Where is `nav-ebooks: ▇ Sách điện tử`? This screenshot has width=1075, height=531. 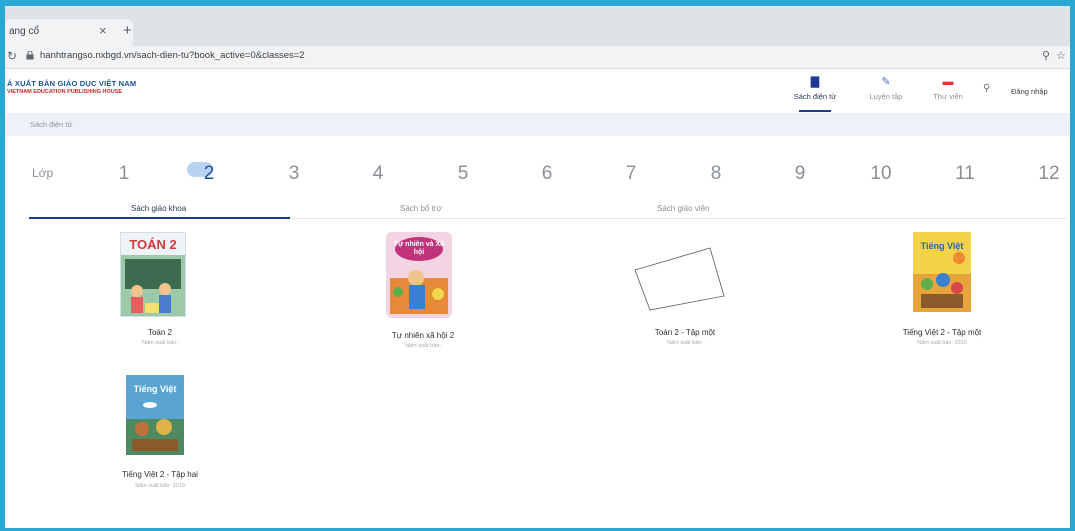
nav-ebooks: ▇ Sách điện tử is located at coordinates (815, 93).